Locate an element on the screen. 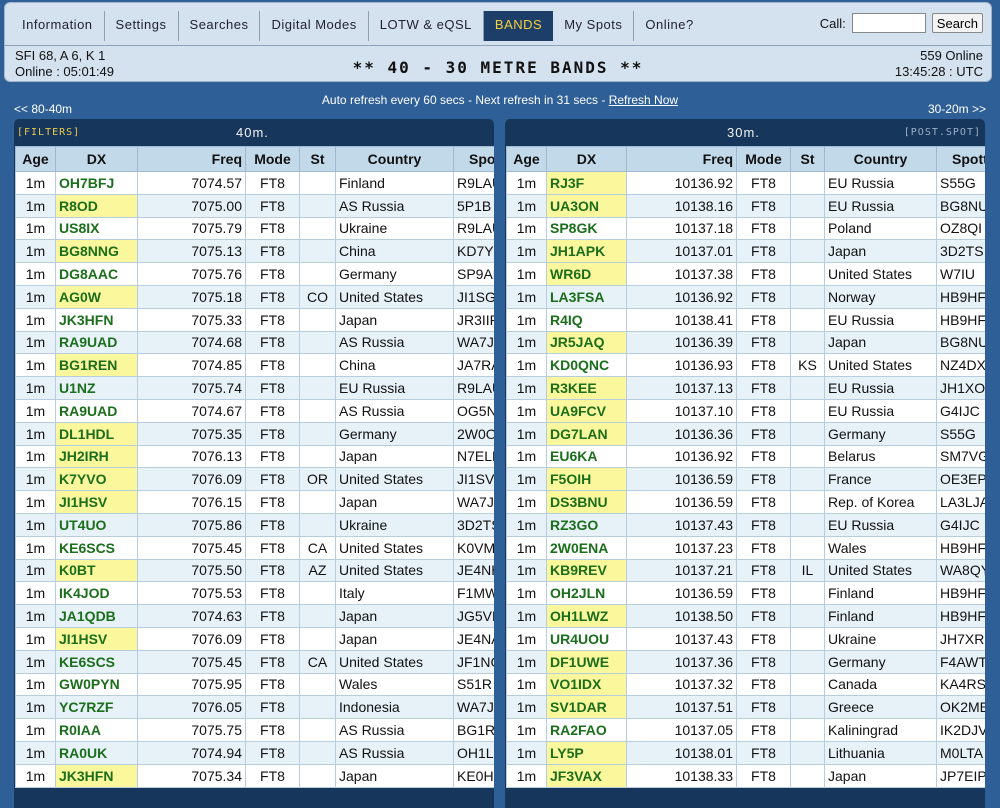 This screenshot has width=1000, height=808. cell-freq: 10137.32 is located at coordinates (681, 684).